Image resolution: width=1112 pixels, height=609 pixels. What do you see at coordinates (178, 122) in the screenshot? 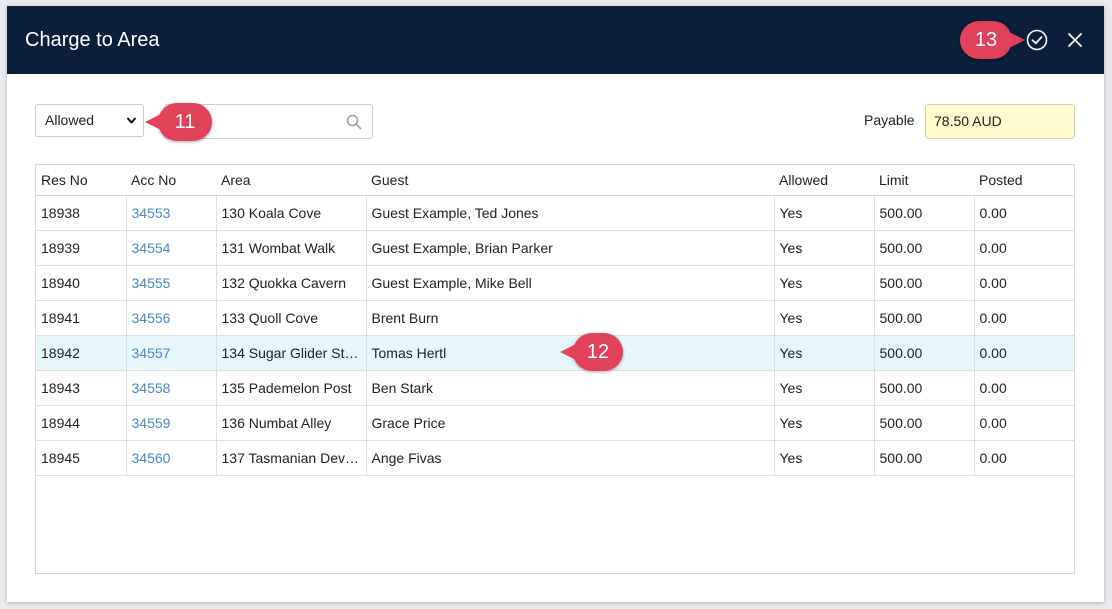
I see `callout-11: 11` at bounding box center [178, 122].